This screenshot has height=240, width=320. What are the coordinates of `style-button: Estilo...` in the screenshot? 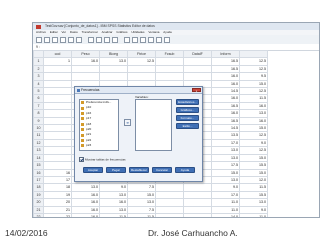 It's located at (187, 126).